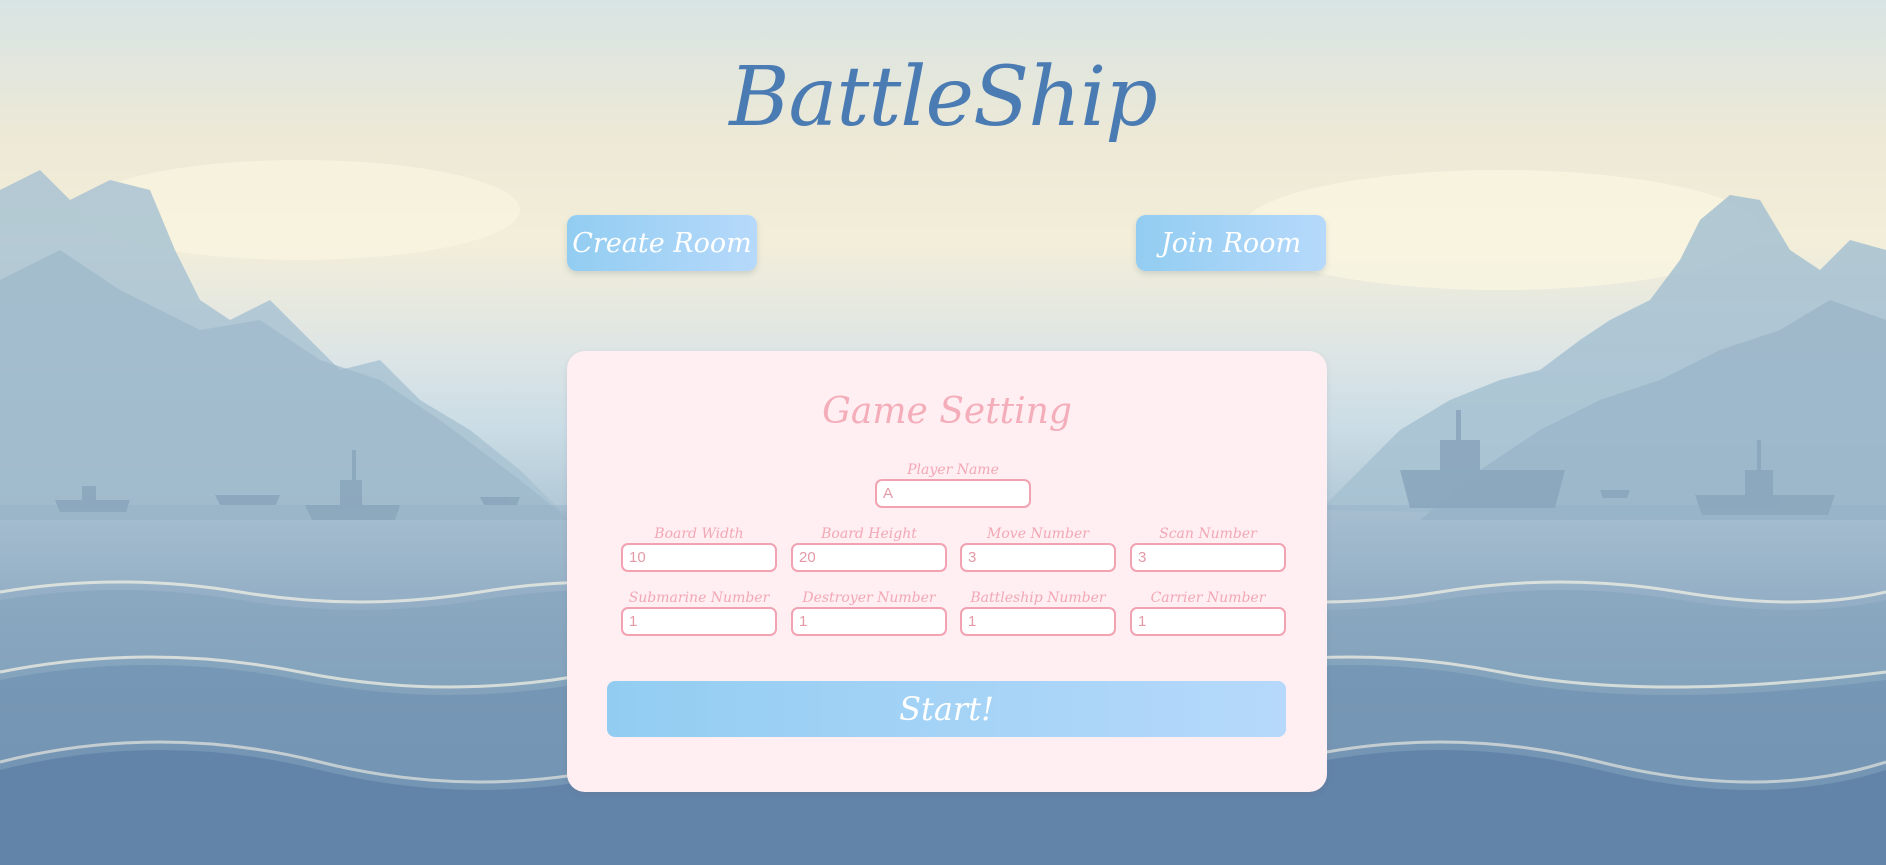 The height and width of the screenshot is (865, 1886). I want to click on carrier-number-group: Carrier Number, so click(1208, 612).